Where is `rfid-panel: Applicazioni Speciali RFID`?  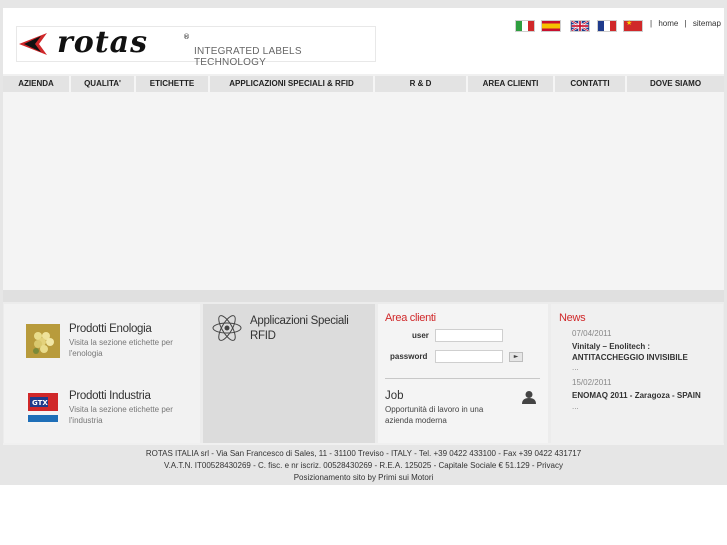 rfid-panel: Applicazioni Speciali RFID is located at coordinates (289, 373).